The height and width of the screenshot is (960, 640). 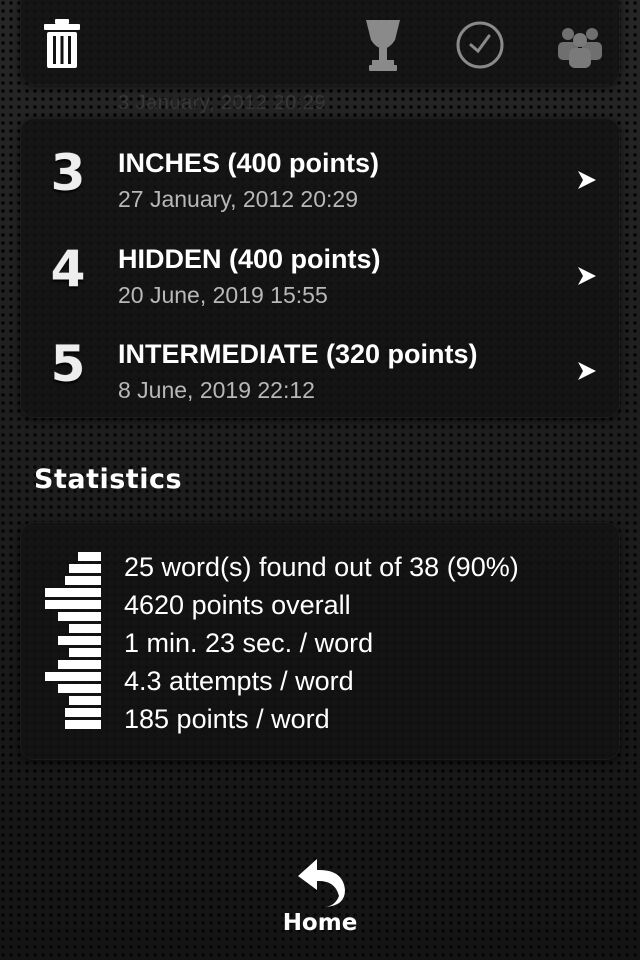 I want to click on scrolled-row-text: 3 January, 2012 20:29, so click(x=222, y=103).